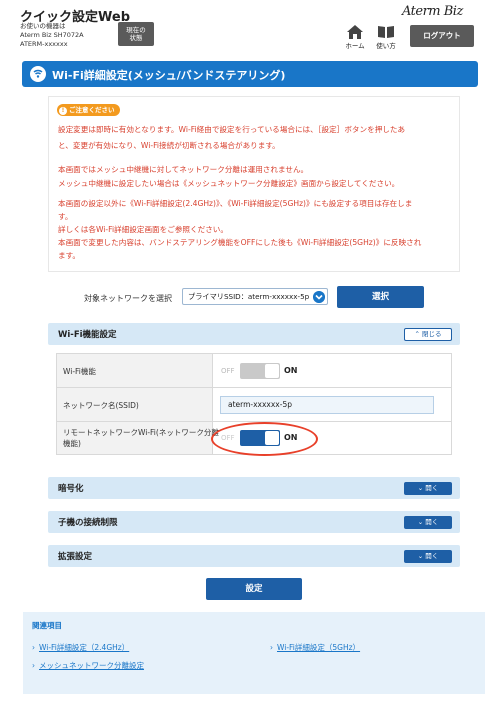 The image size is (500, 708). I want to click on home-nav: ホーム, so click(355, 37).